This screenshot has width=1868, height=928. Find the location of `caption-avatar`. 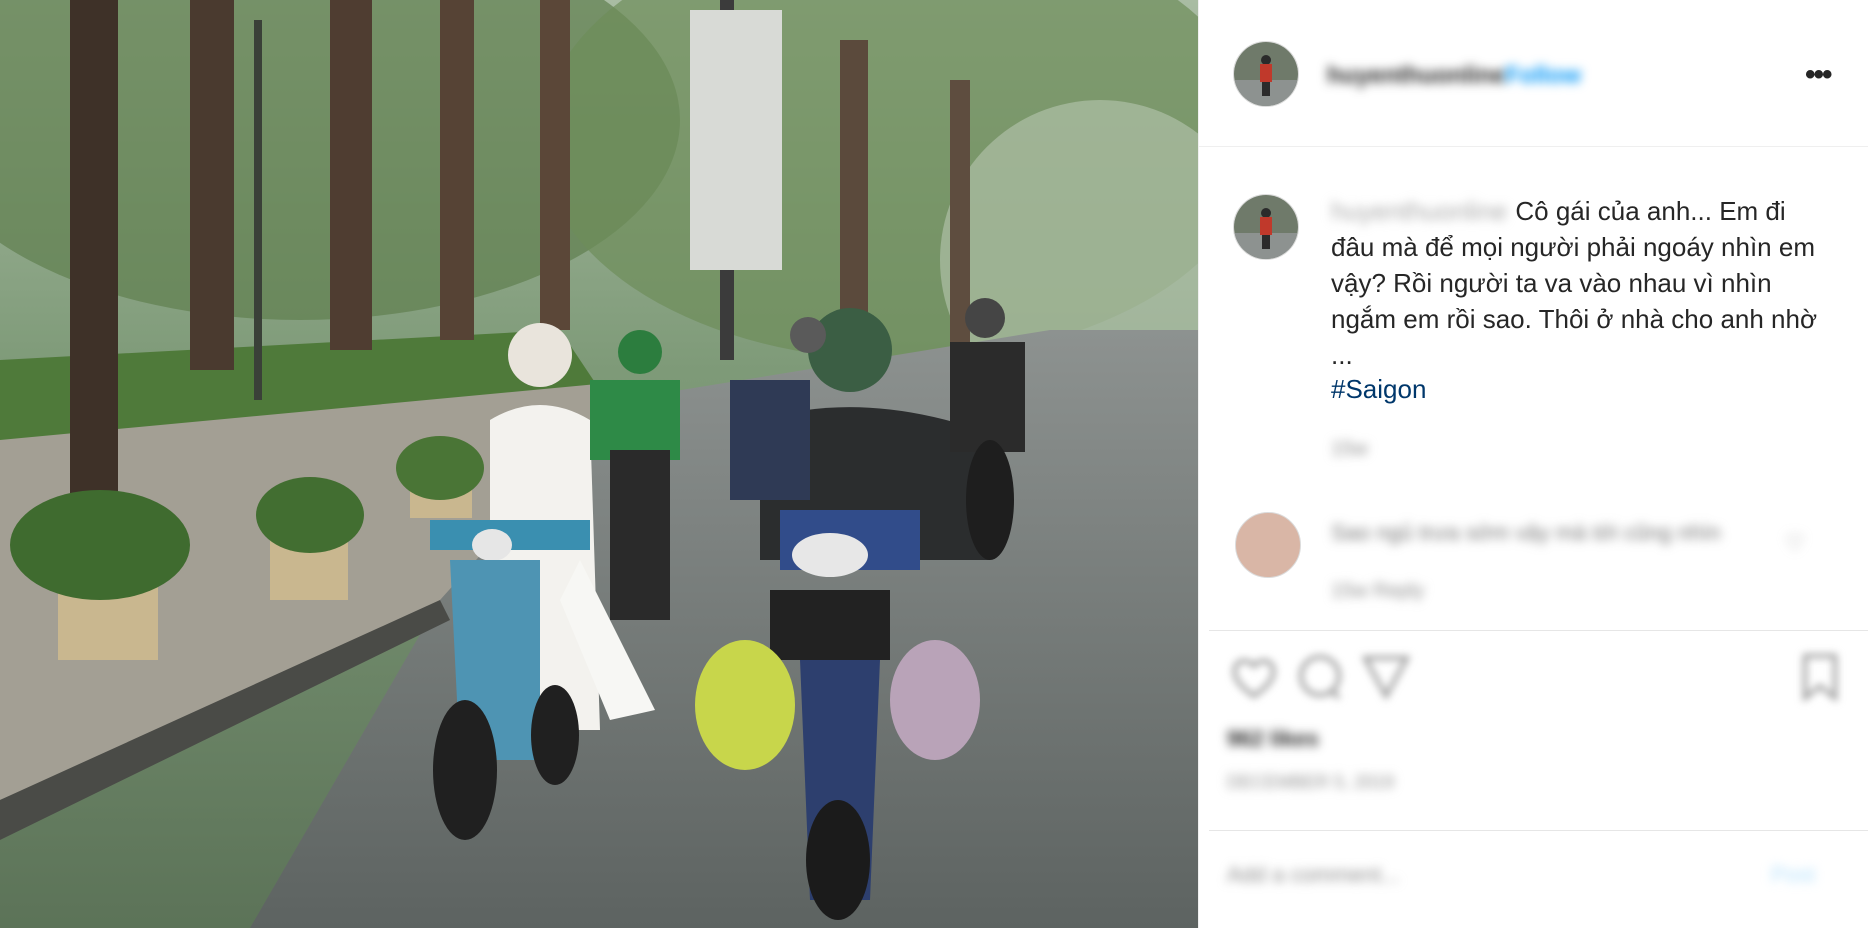

caption-avatar is located at coordinates (1266, 227).